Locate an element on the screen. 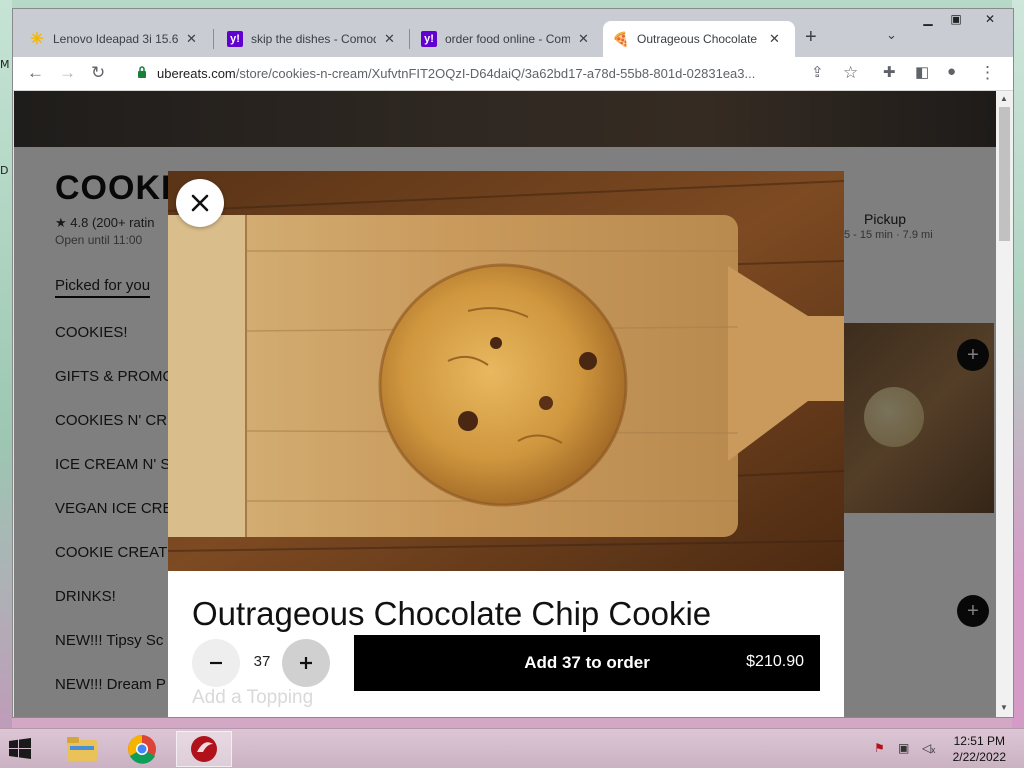  scrollbar-thumb is located at coordinates (1004, 174).